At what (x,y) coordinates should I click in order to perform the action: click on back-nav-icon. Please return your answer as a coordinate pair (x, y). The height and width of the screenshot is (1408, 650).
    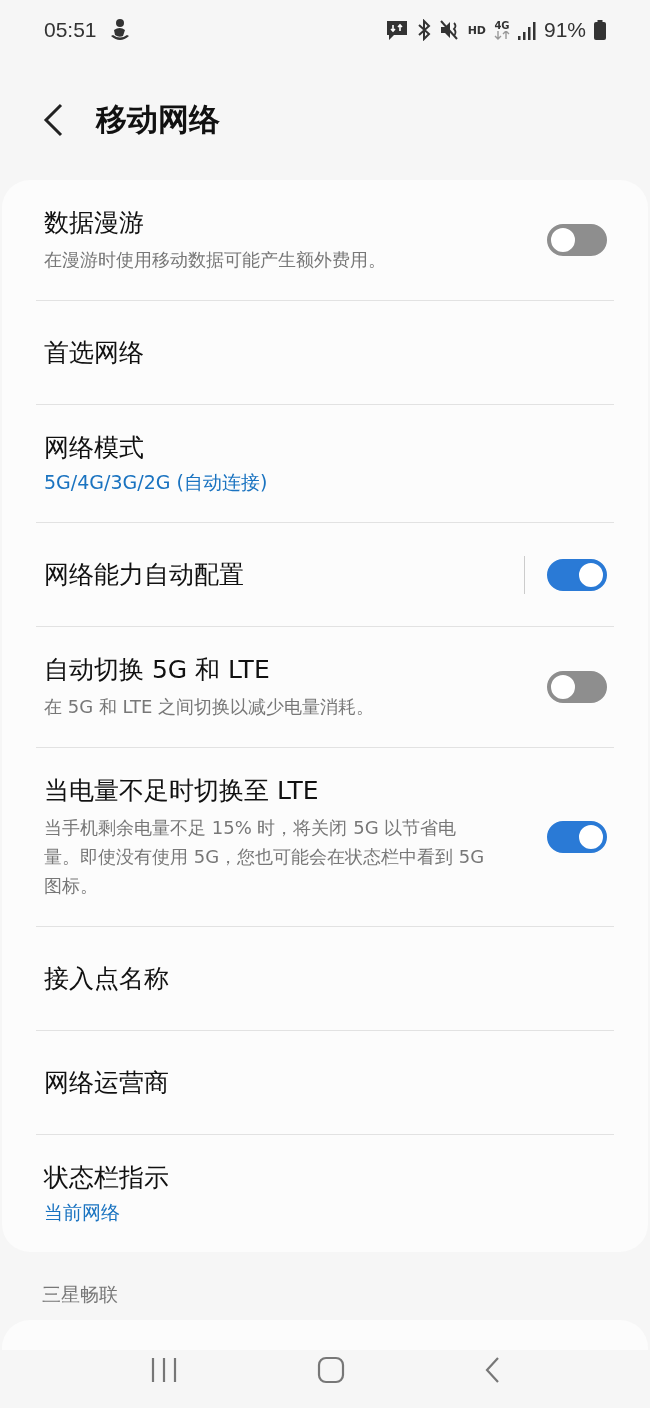
    Looking at the image, I should click on (492, 1370).